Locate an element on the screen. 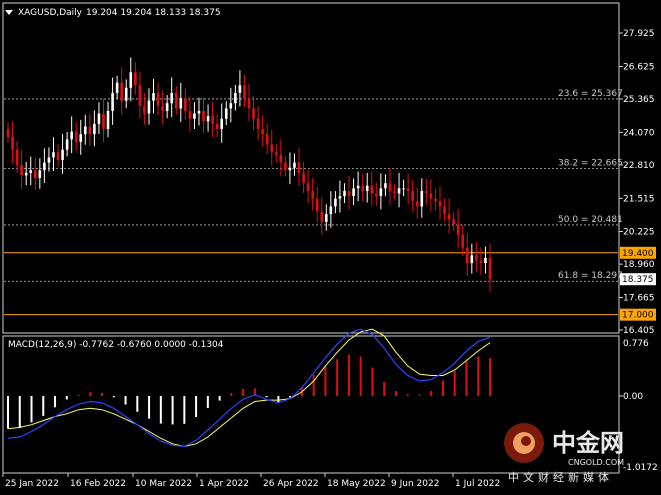 Image resolution: width=661 pixels, height=495 pixels. time-tick-label: 9 Jun 2022 is located at coordinates (415, 484).